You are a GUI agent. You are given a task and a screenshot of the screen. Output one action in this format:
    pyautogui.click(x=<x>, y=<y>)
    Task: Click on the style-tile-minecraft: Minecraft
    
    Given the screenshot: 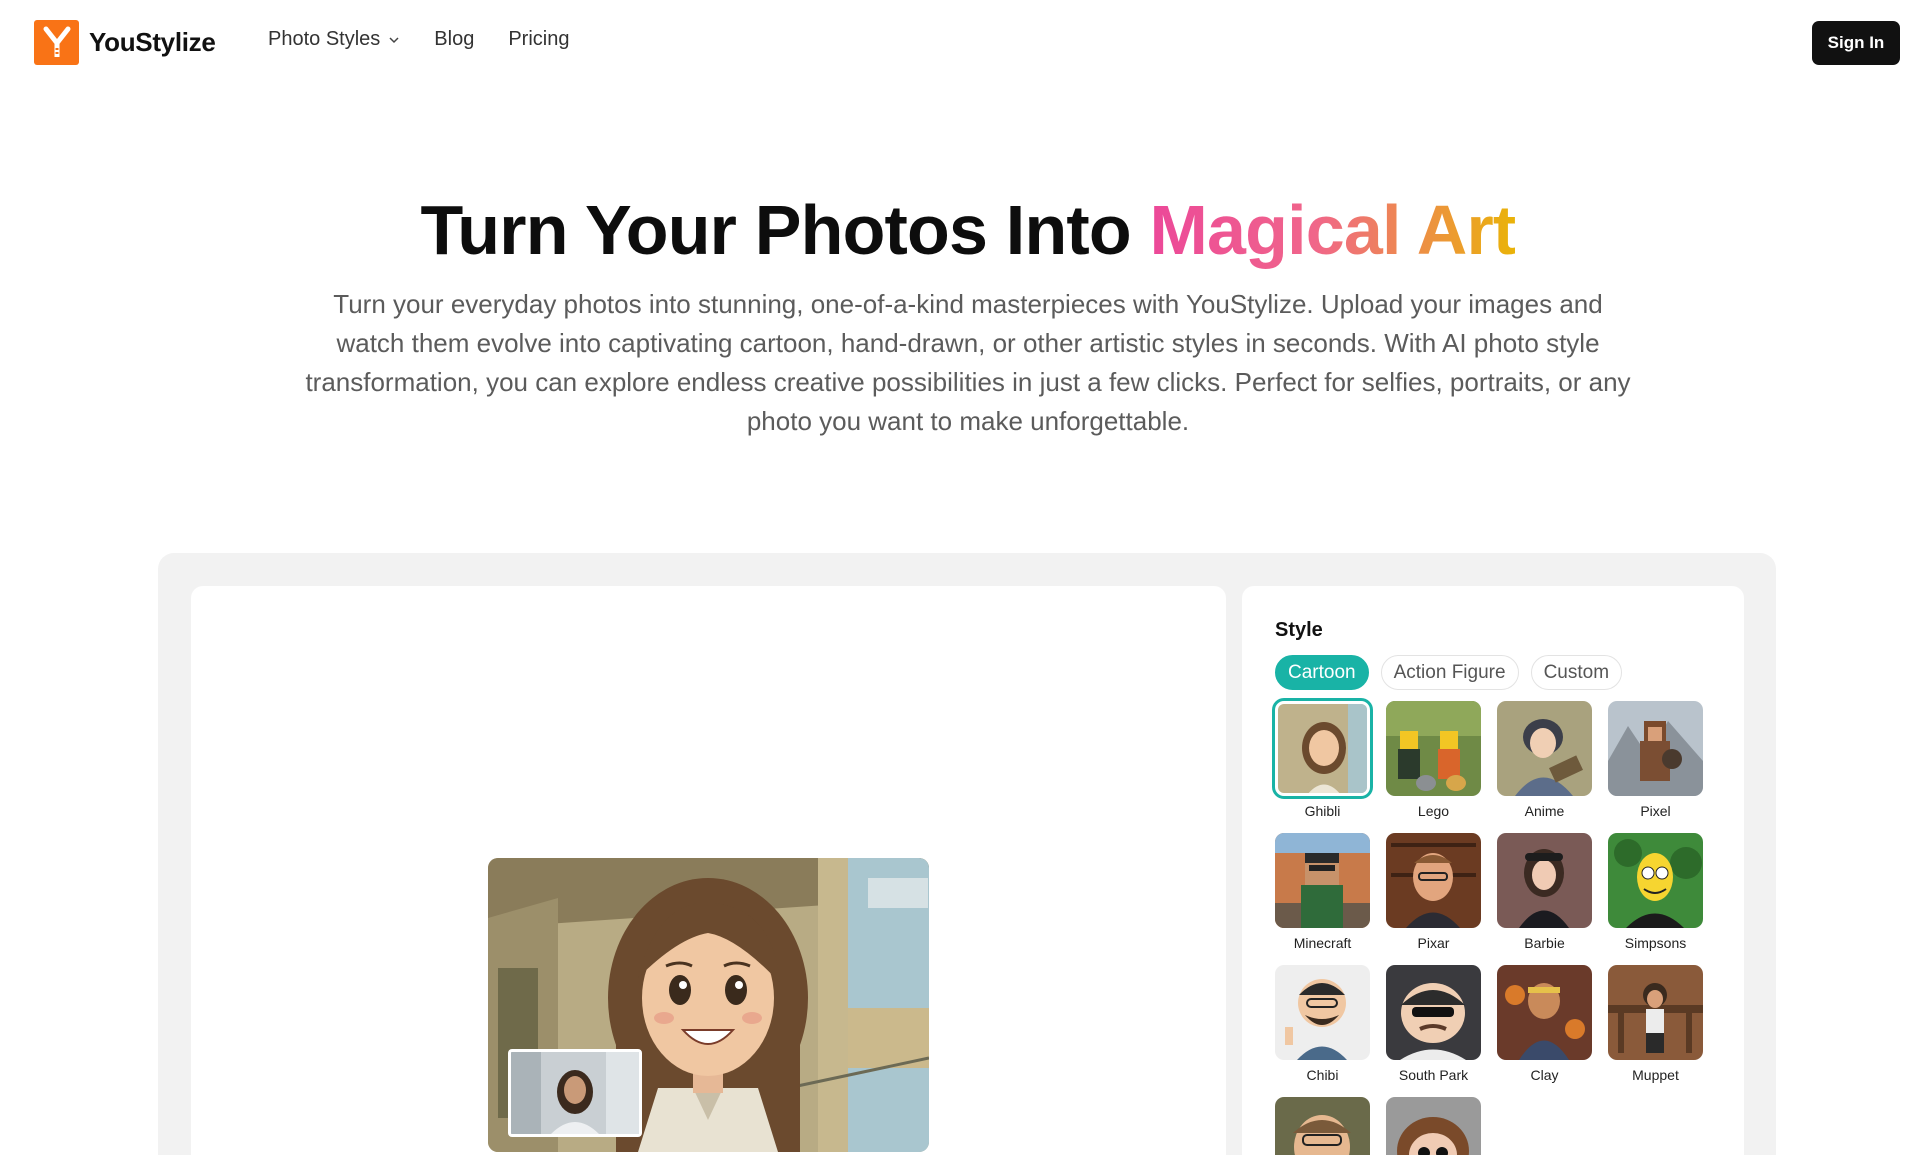 What is the action you would take?
    pyautogui.click(x=1322, y=892)
    